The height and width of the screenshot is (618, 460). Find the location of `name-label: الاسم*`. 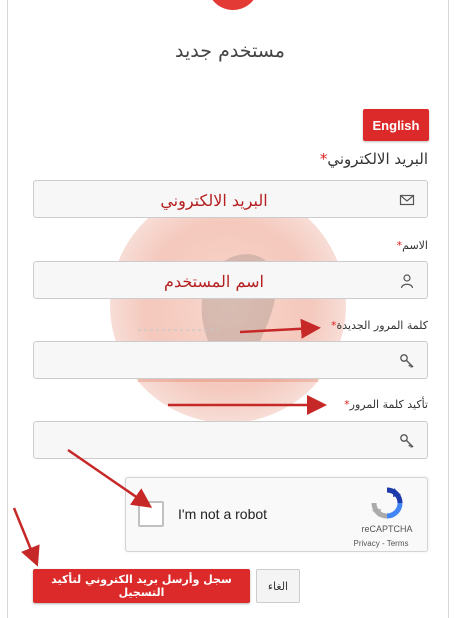

name-label: الاسم* is located at coordinates (339, 245).